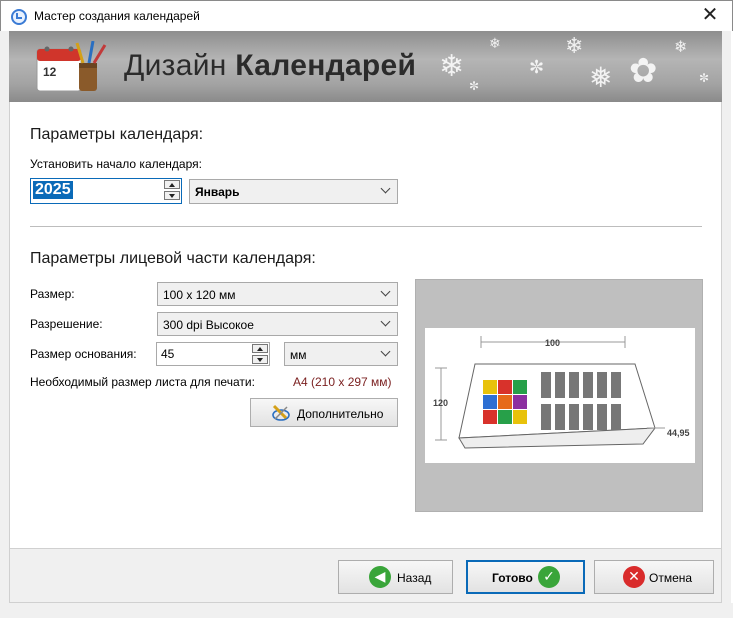 The image size is (733, 618). What do you see at coordinates (71, 66) in the screenshot?
I see `calendar-logo-icon: 12` at bounding box center [71, 66].